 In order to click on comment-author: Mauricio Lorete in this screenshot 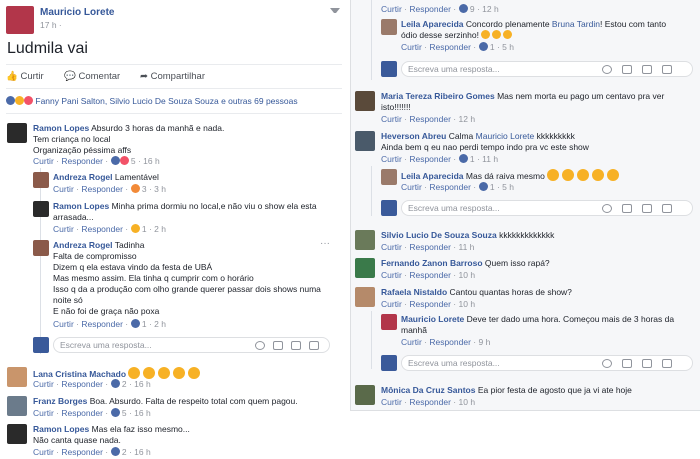, I will do `click(432, 319)`.